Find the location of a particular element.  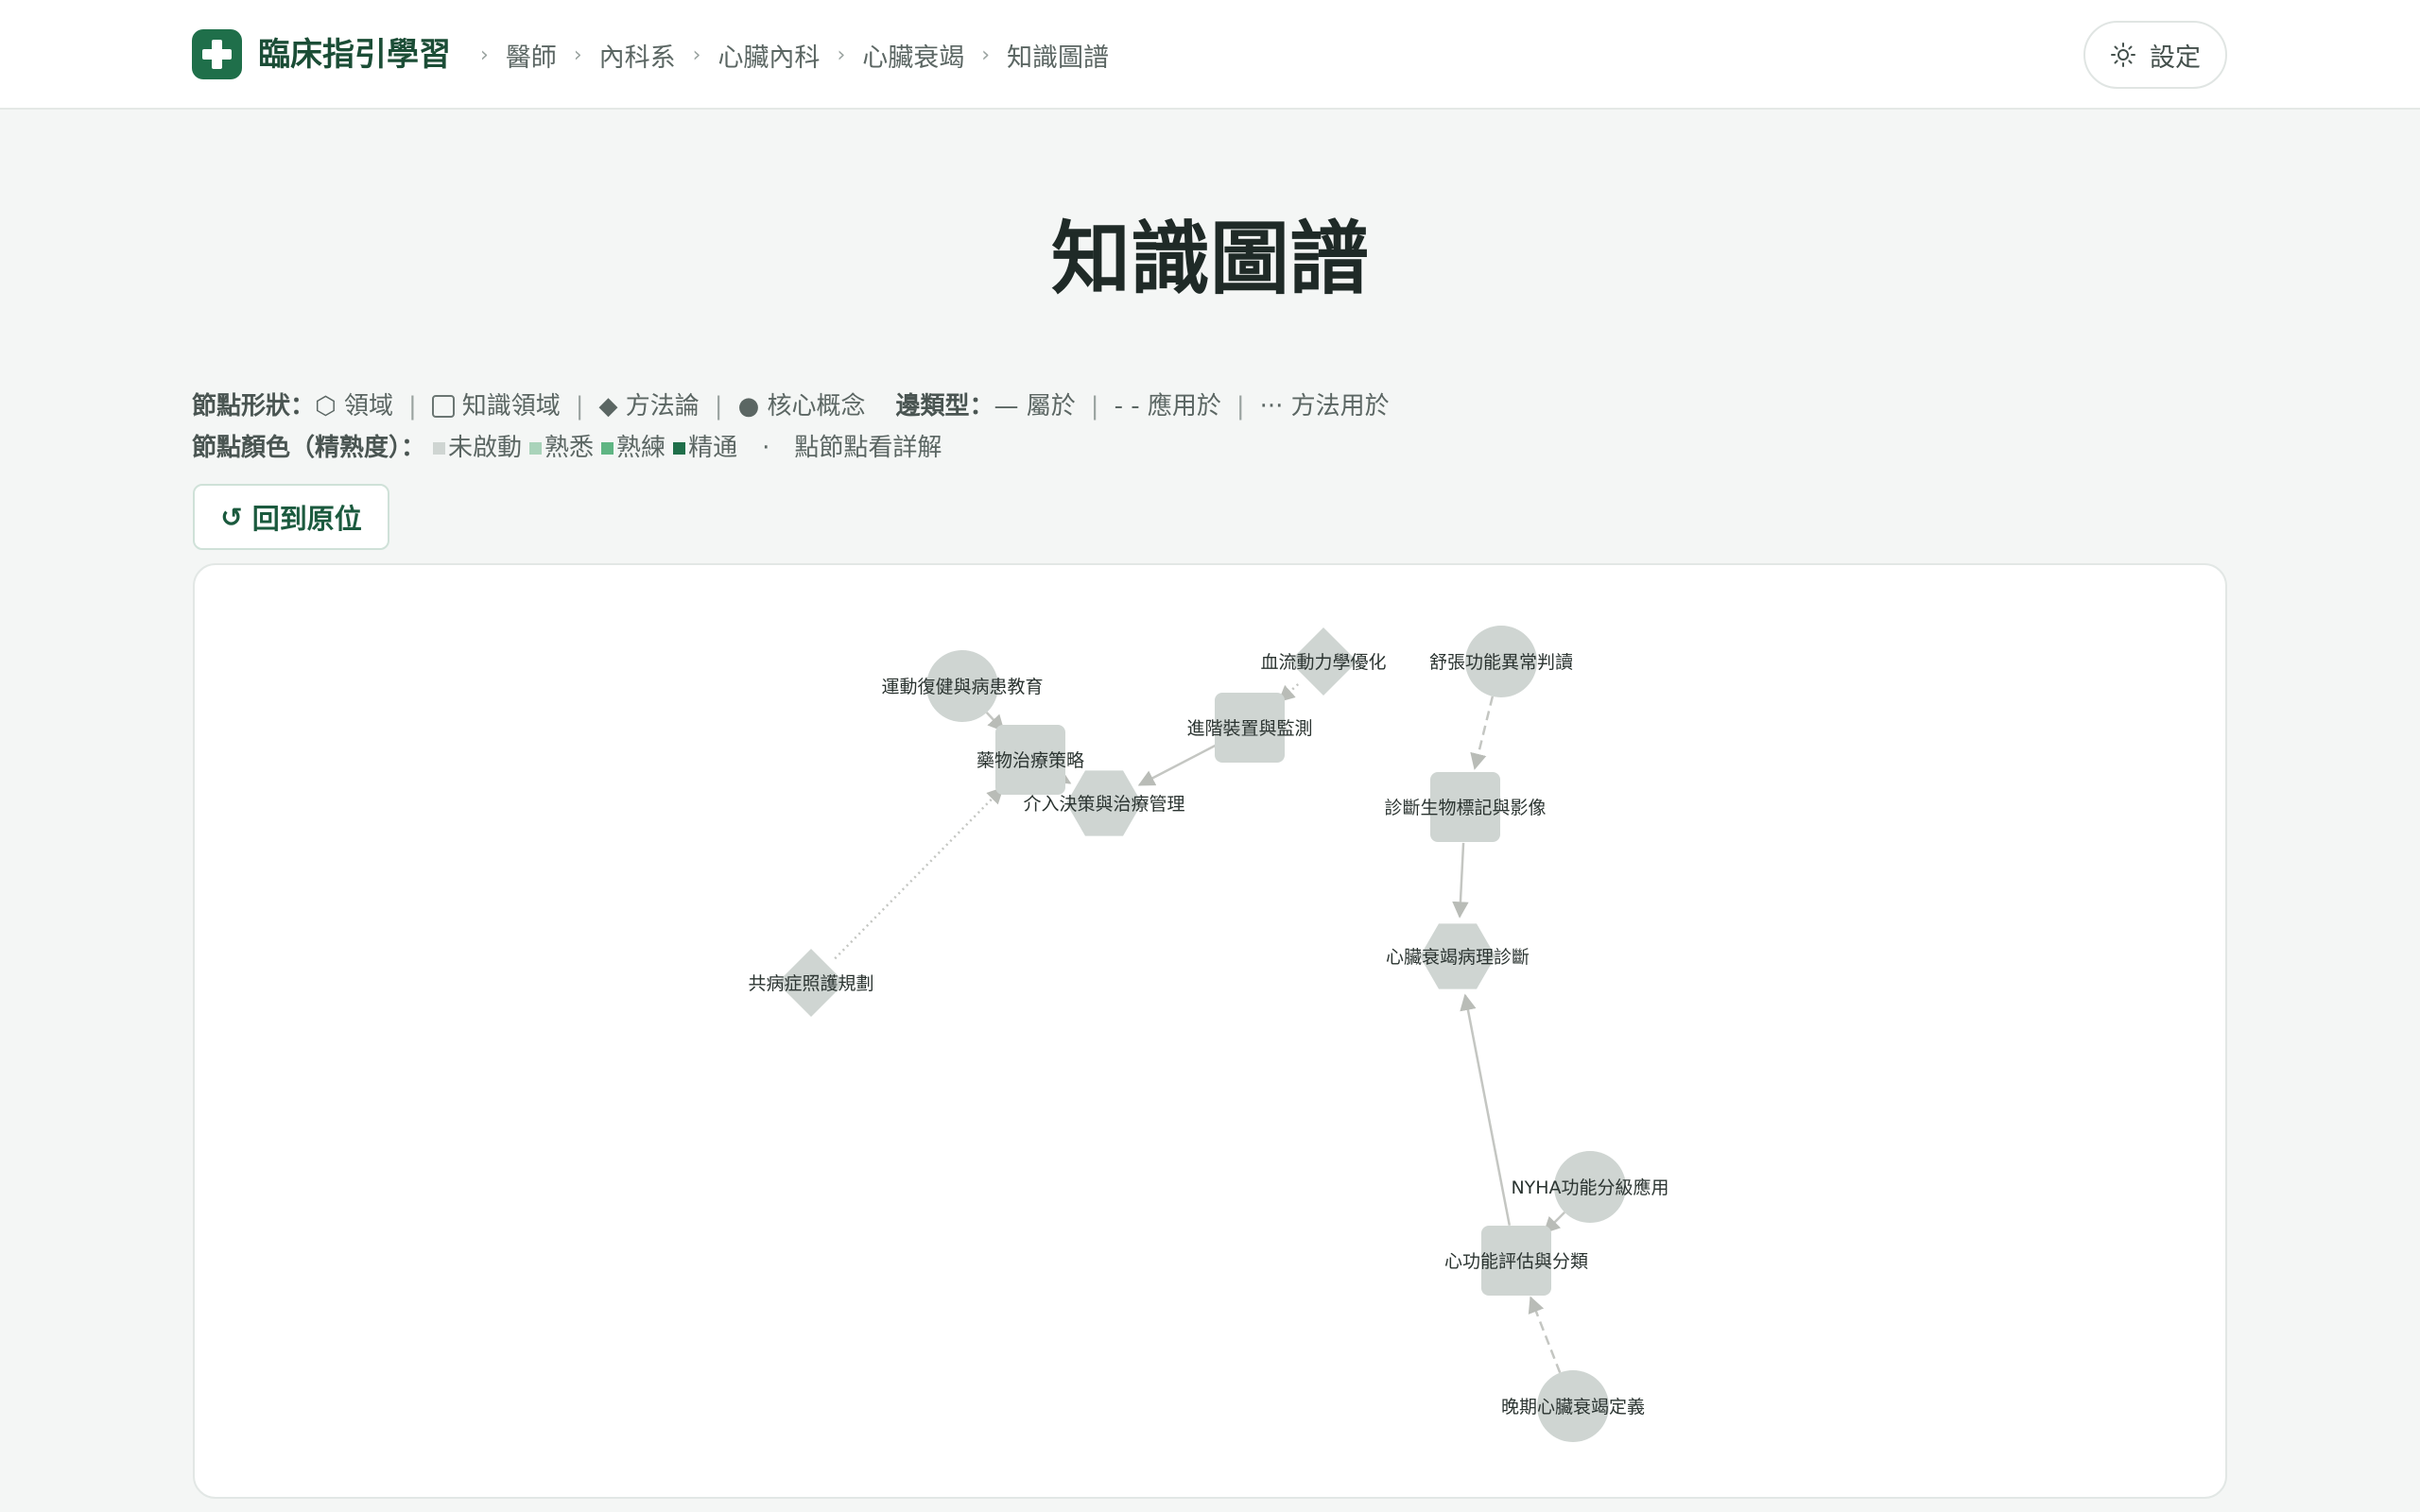

graph-node-label: 心臟衰竭病理診斷 is located at coordinates (1458, 957).